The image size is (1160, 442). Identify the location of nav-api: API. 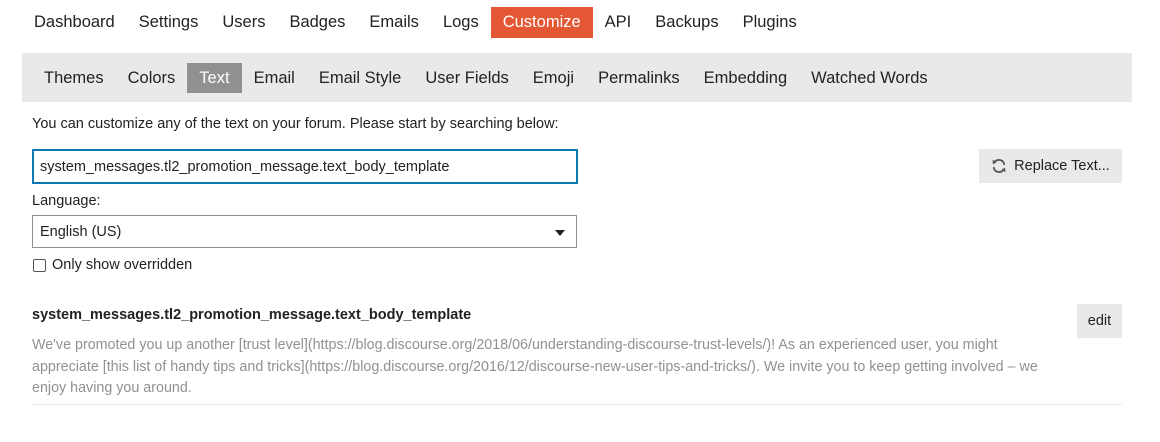
(618, 22).